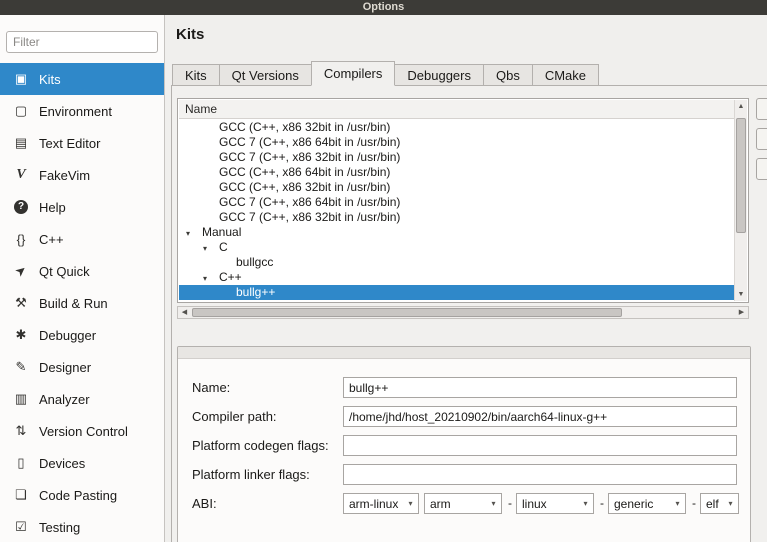 This screenshot has width=767, height=542. I want to click on version-control-icon: ⇅, so click(21, 430).